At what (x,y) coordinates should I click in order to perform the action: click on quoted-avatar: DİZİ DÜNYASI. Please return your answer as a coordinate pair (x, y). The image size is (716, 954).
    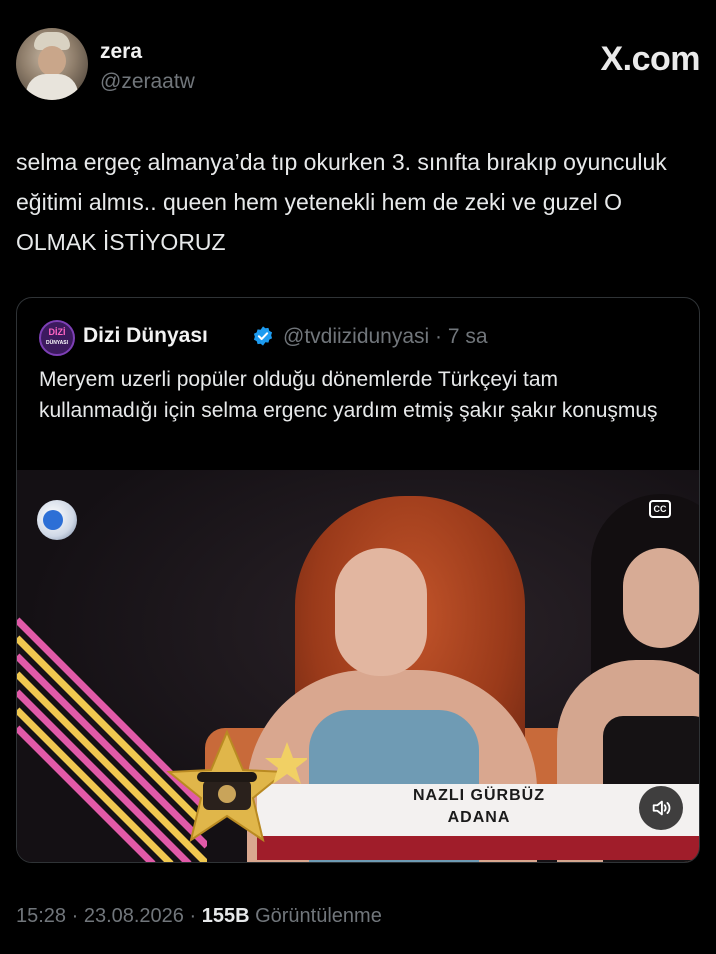
    Looking at the image, I should click on (57, 338).